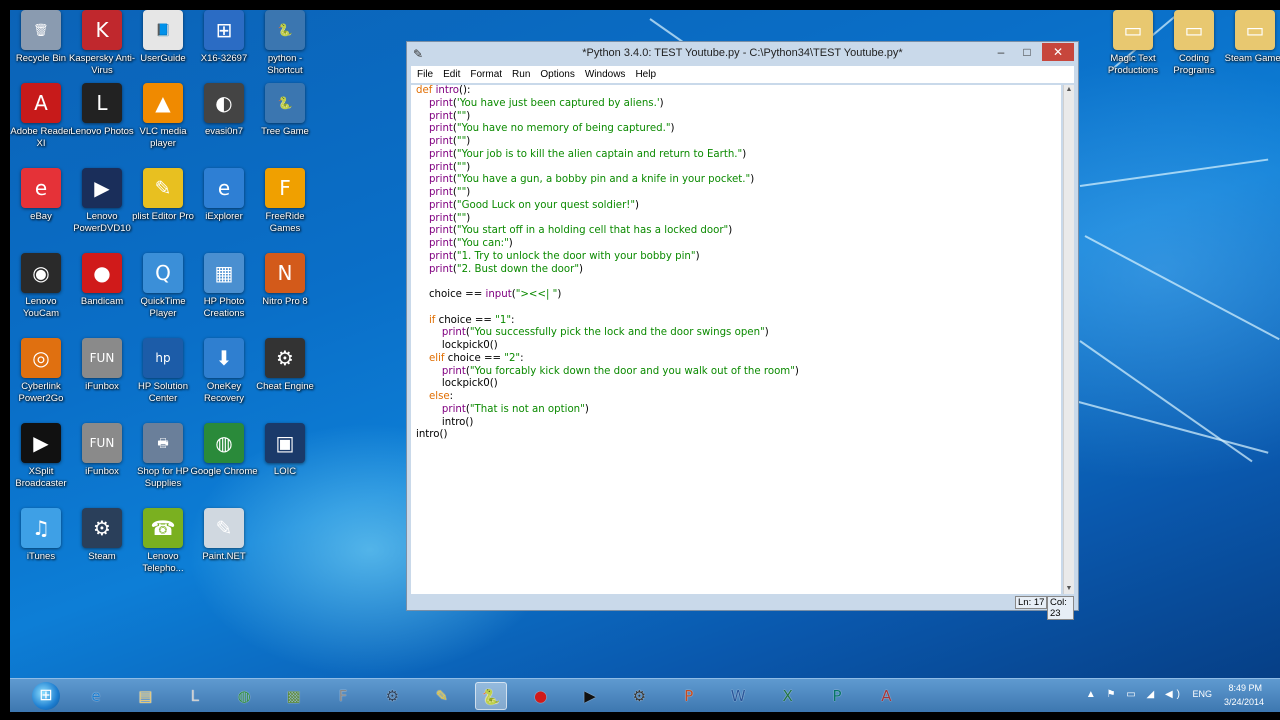 The width and height of the screenshot is (1280, 720). I want to click on desktop-icon: ✎ Paint.NET, so click(224, 535).